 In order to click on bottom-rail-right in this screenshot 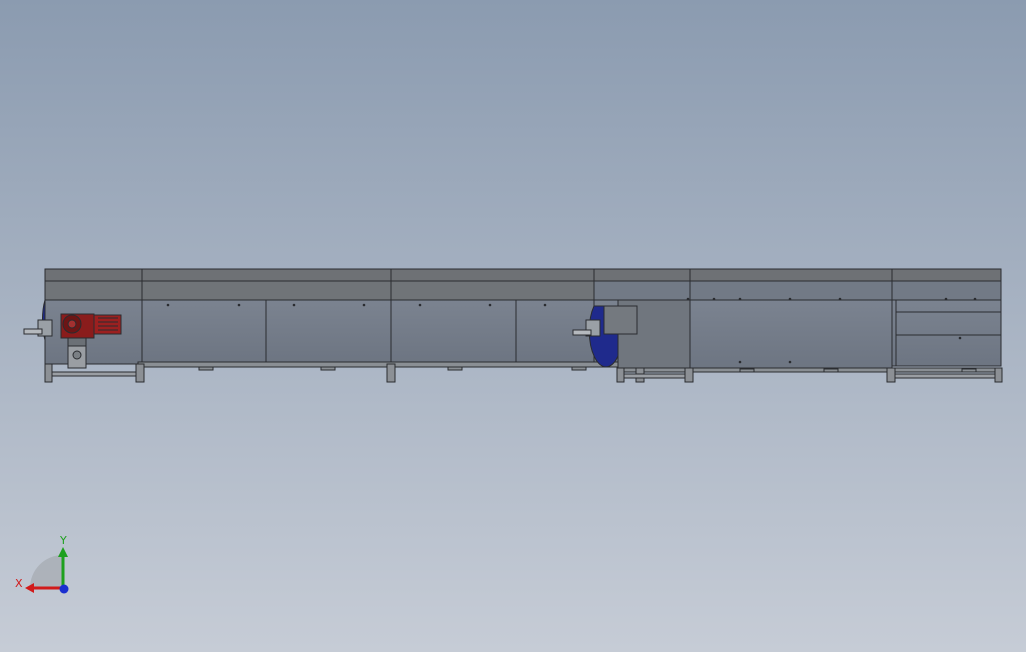, I will do `click(809, 370)`.